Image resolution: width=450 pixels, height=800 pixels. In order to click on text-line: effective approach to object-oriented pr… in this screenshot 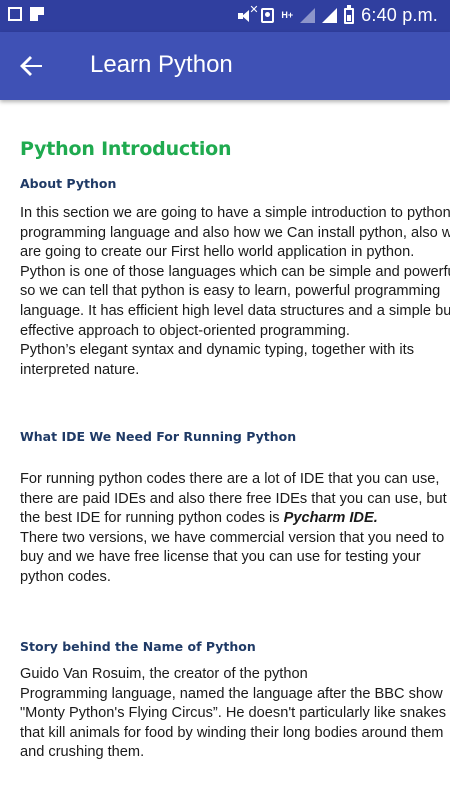, I will do `click(185, 330)`.